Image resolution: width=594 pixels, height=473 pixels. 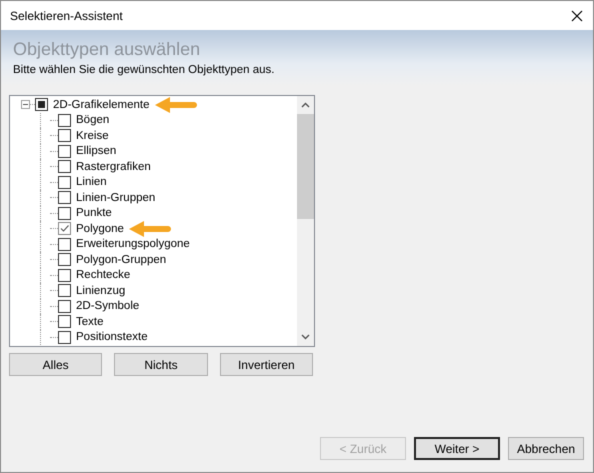 I want to click on window-title: Selektieren-Assistent, so click(x=66, y=15).